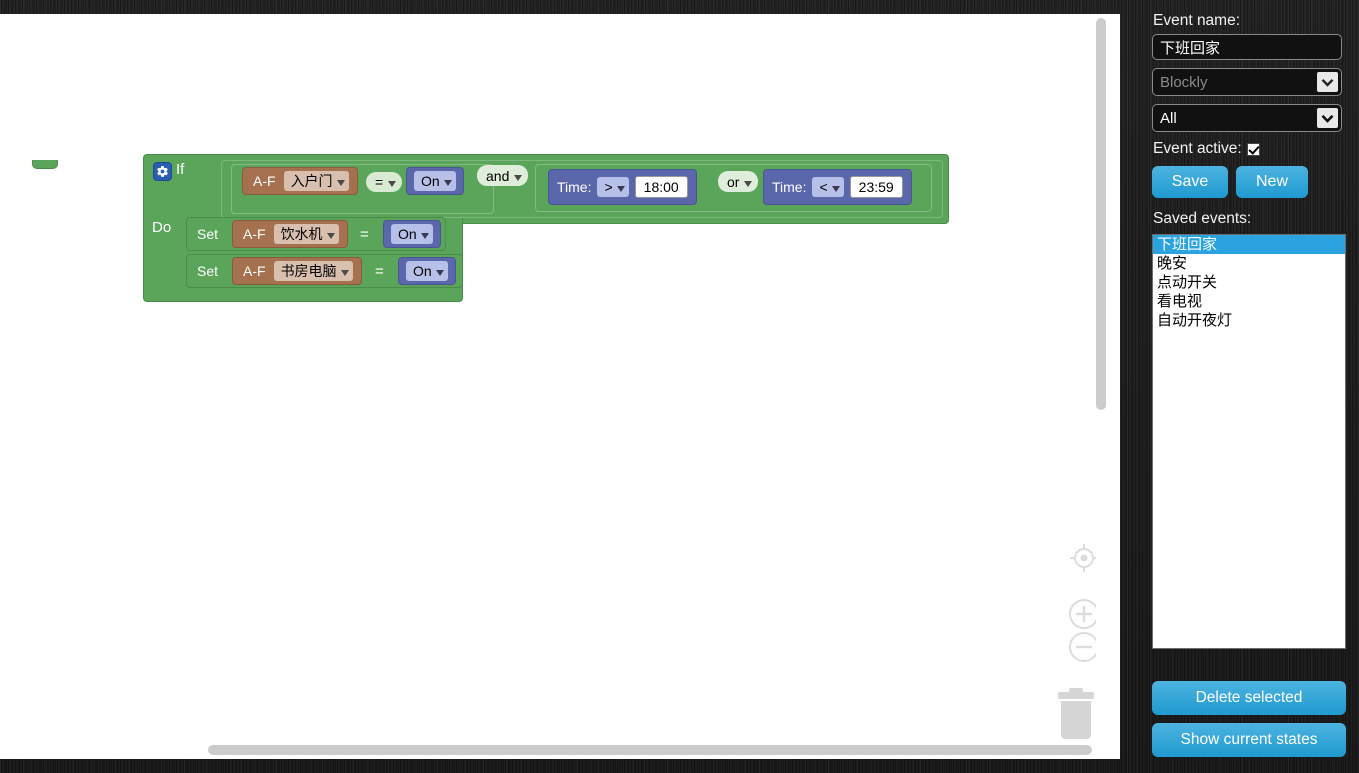 This screenshot has height=773, width=1359. Describe the element at coordinates (1253, 149) in the screenshot. I see `event-active-checkbox` at that location.